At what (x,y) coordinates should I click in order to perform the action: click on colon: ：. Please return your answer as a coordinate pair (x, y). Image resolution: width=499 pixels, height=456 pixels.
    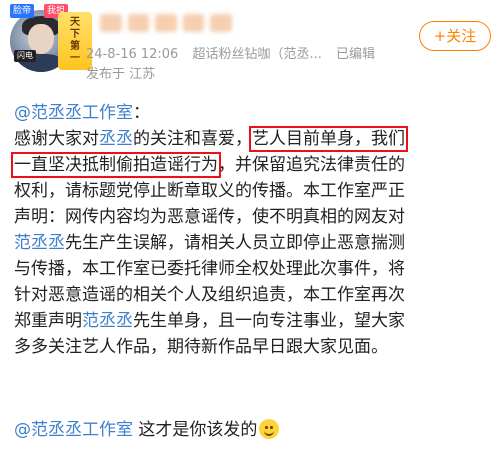
    Looking at the image, I should click on (141, 113).